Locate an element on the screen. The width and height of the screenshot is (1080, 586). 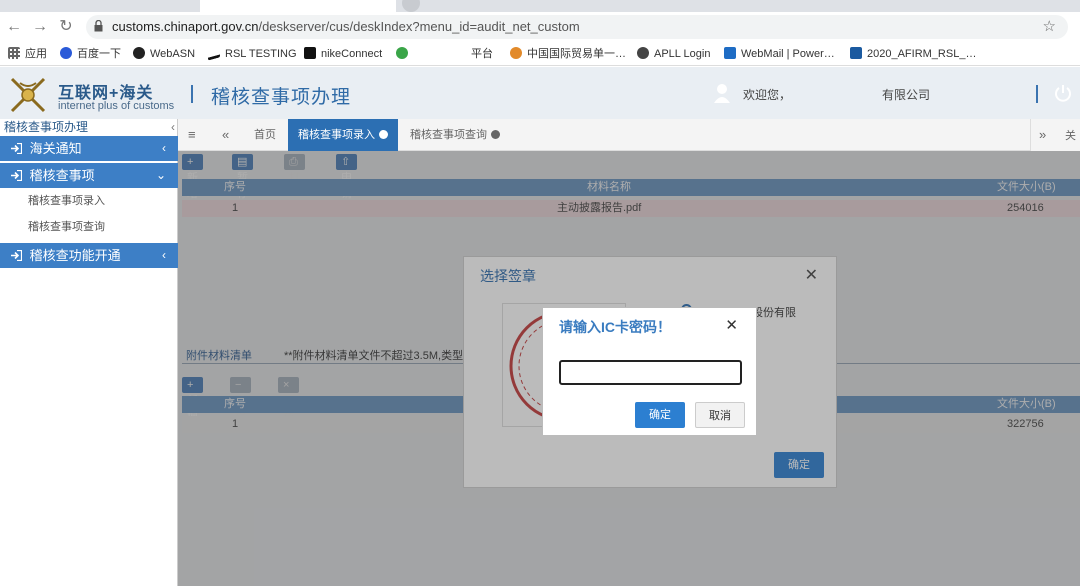
single-window-icon is located at coordinates (516, 53).